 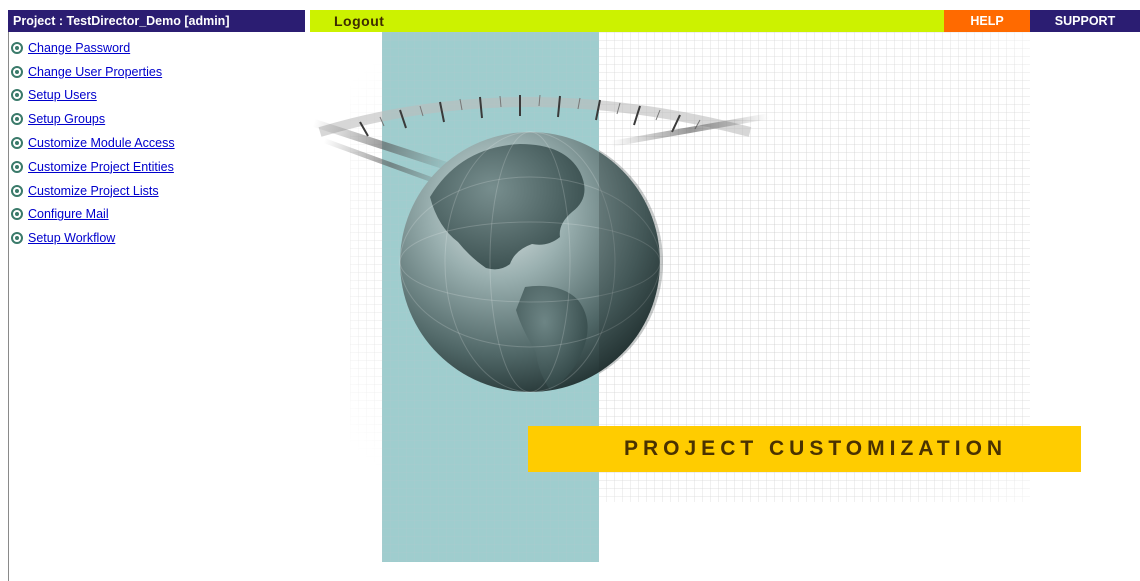 I want to click on support-button: SUPPORT, so click(x=1085, y=21).